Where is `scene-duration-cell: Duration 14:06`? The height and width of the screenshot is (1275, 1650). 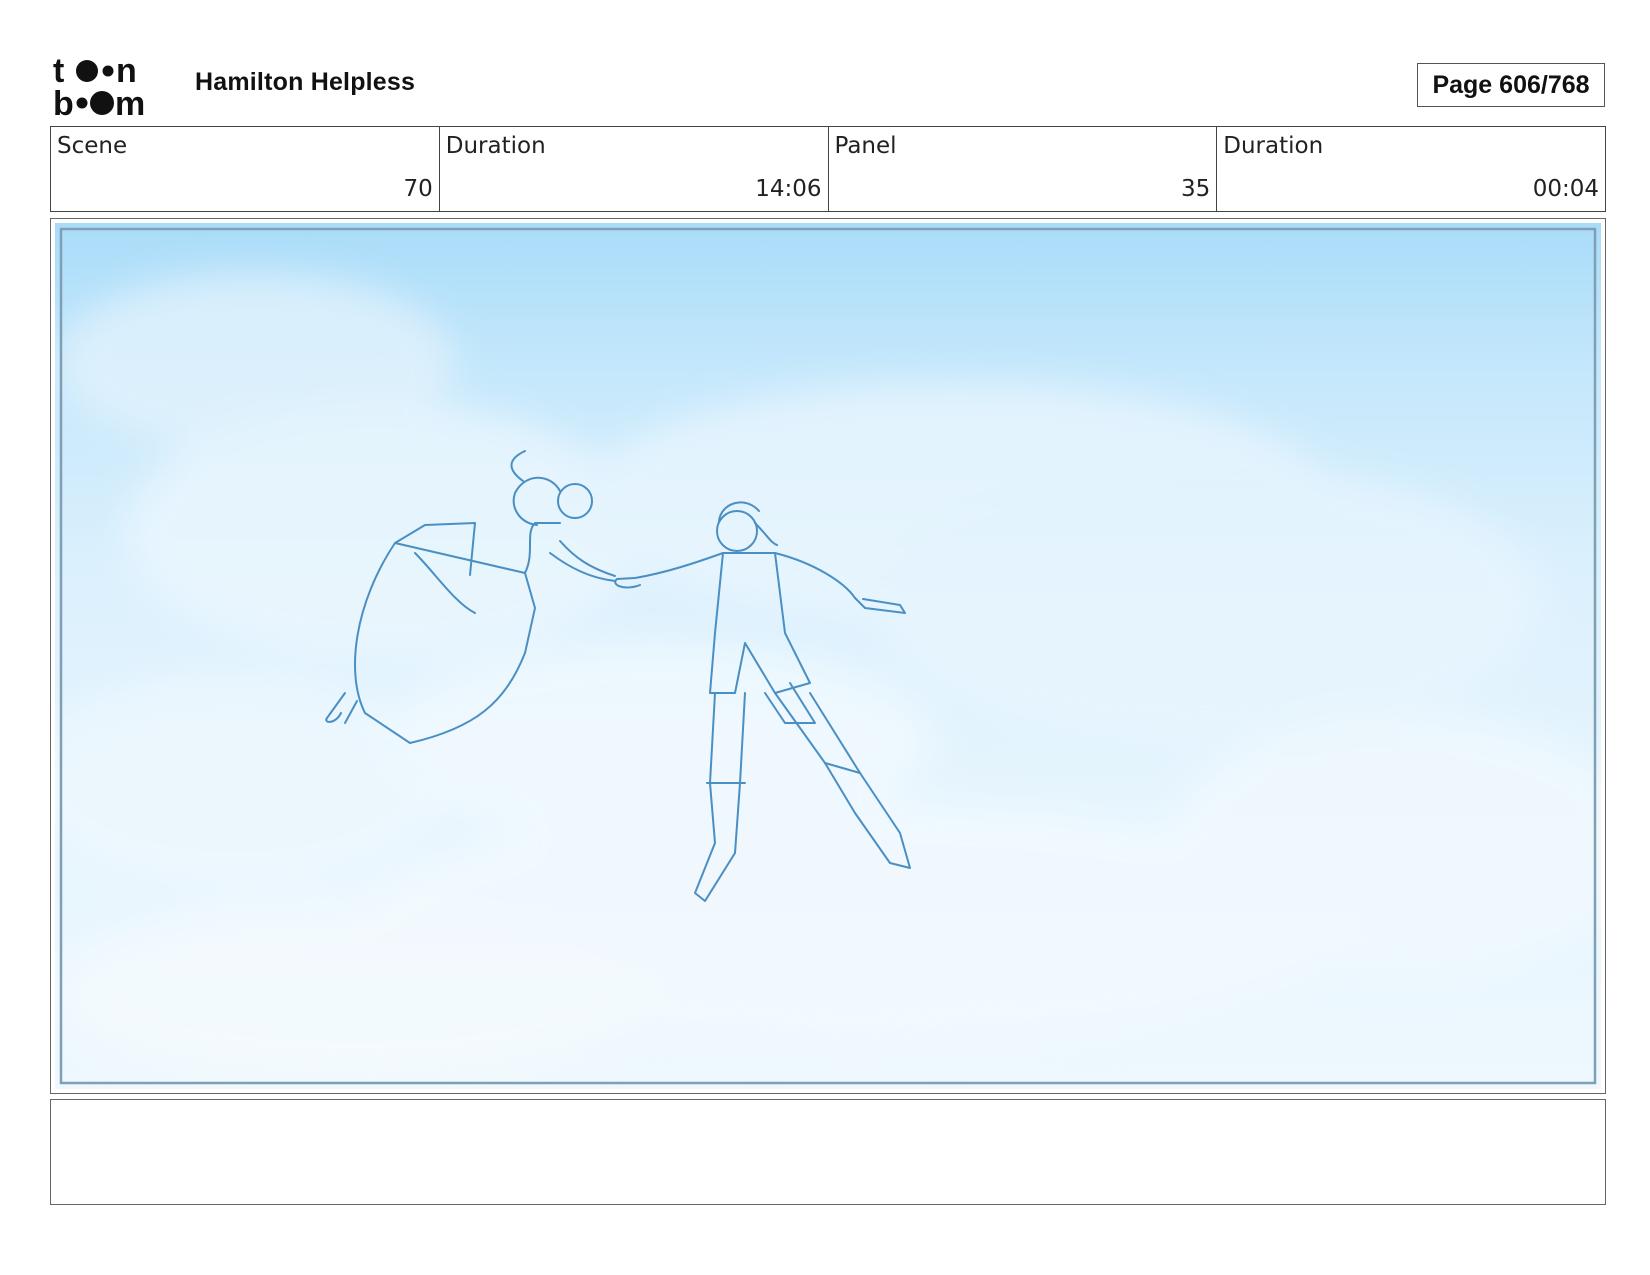
scene-duration-cell: Duration 14:06 is located at coordinates (634, 169).